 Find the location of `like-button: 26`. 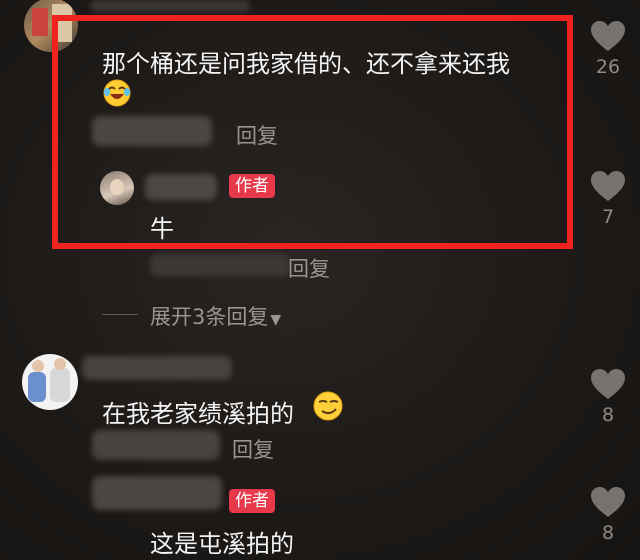

like-button: 26 is located at coordinates (608, 50).